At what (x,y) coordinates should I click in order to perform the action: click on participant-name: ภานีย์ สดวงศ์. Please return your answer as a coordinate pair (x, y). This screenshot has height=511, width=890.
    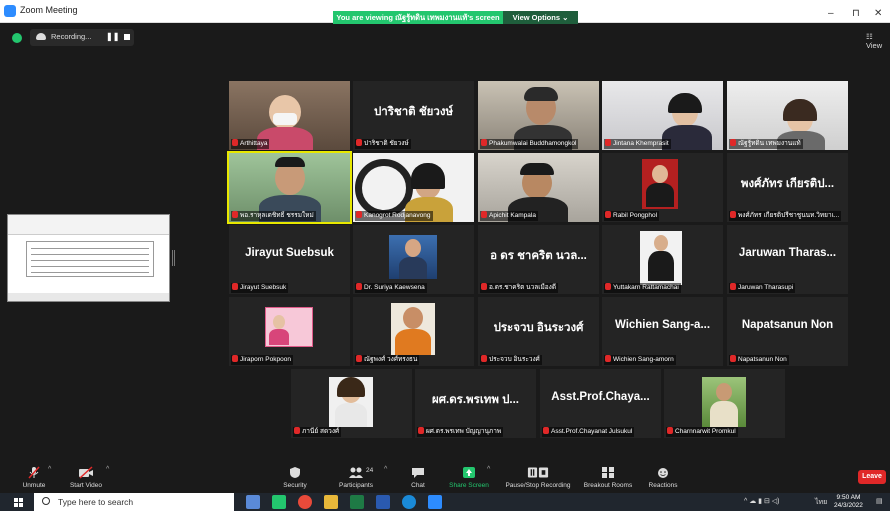
    Looking at the image, I should click on (321, 431).